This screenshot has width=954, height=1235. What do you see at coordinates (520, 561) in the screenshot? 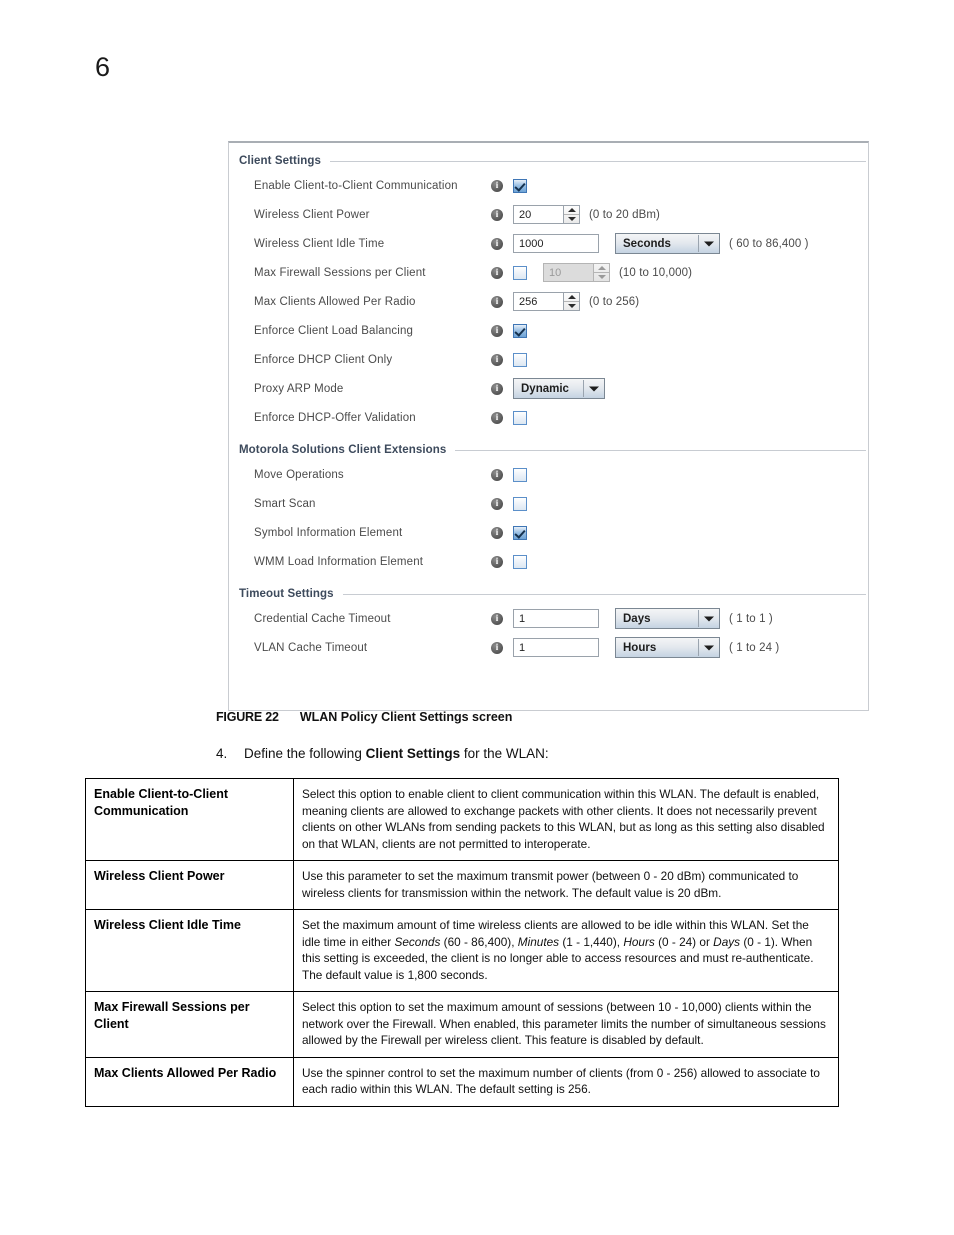
I see `checkbox-wmm-load-information-element` at bounding box center [520, 561].